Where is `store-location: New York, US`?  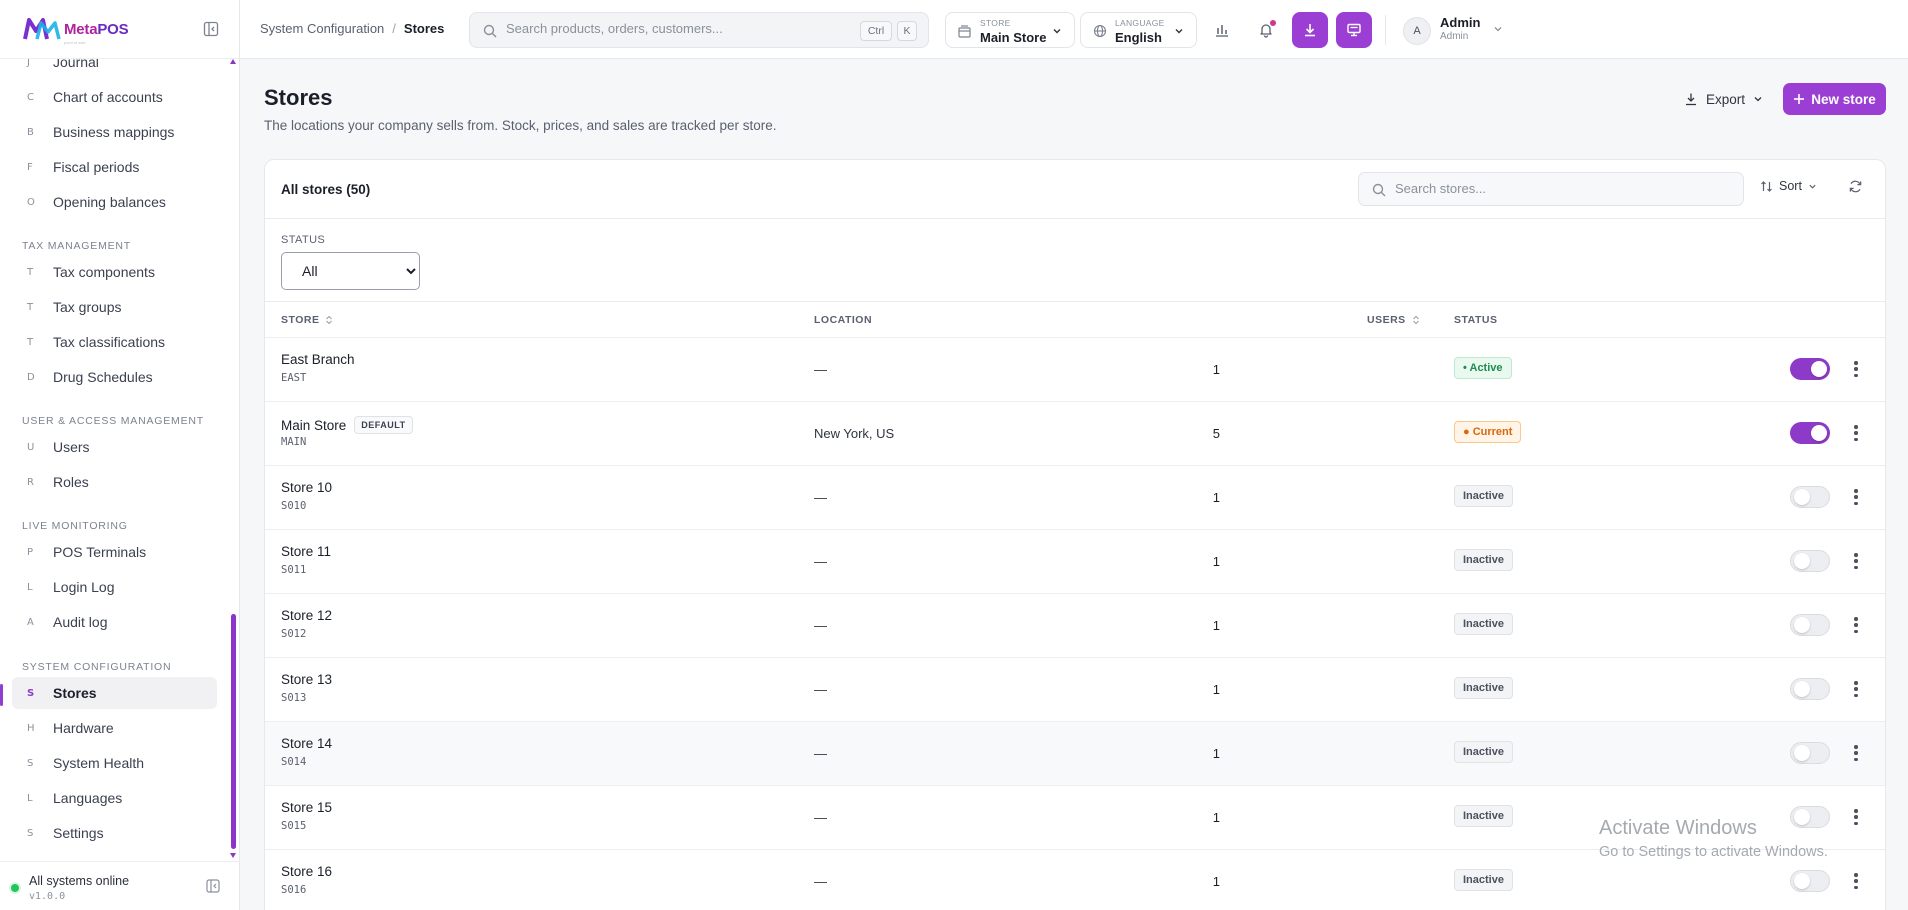
store-location: New York, US is located at coordinates (854, 433).